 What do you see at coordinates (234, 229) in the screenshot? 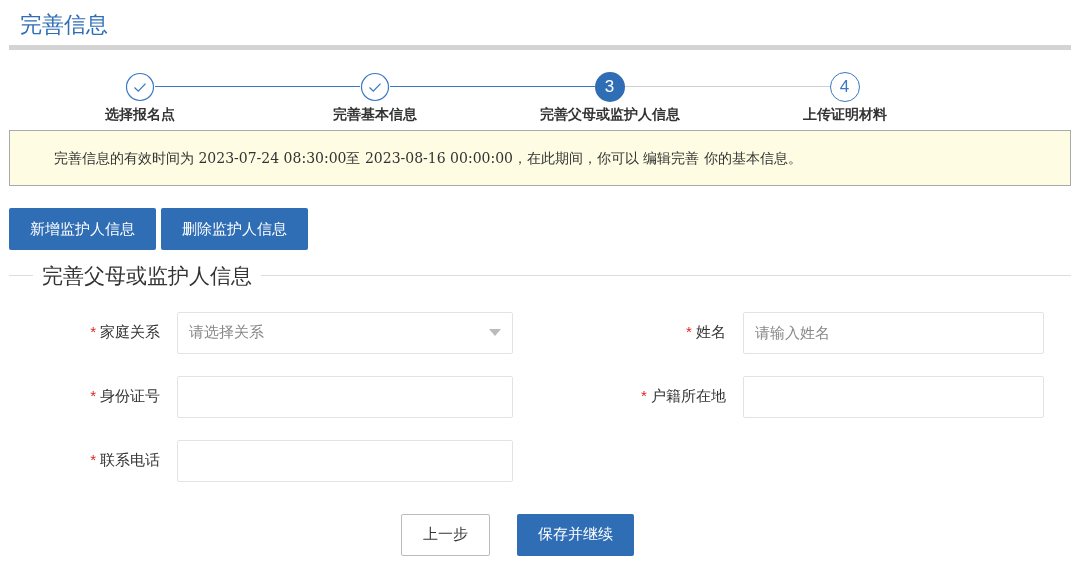
I see `action-button: 删除监护人信息` at bounding box center [234, 229].